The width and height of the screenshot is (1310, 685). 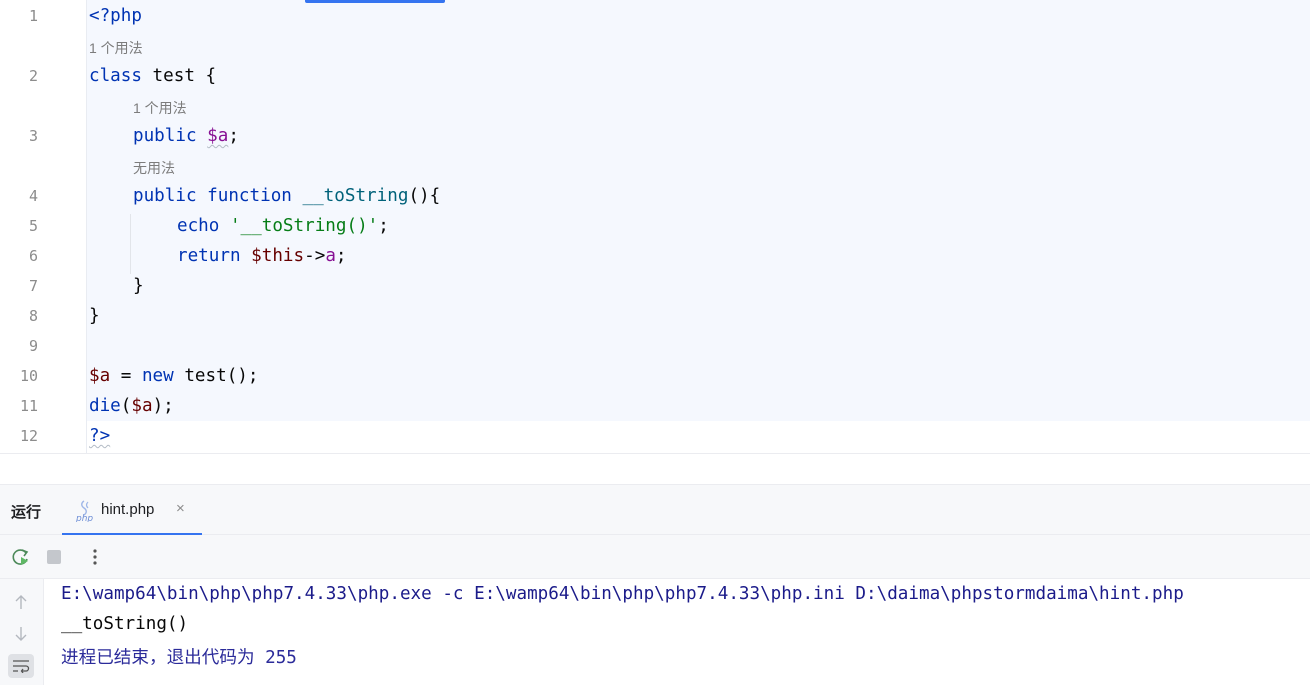 I want to click on tab-label: hint.php, so click(x=128, y=509).